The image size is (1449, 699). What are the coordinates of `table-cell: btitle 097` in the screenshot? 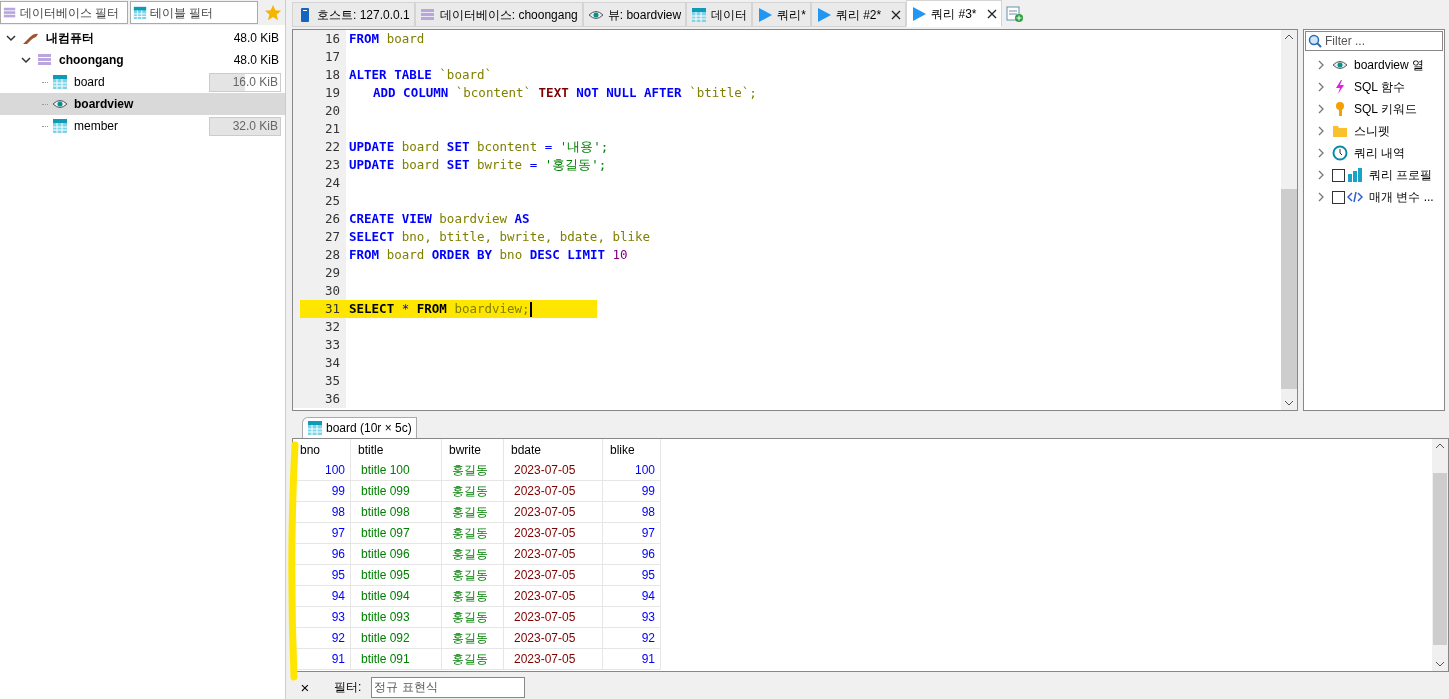 It's located at (396, 533).